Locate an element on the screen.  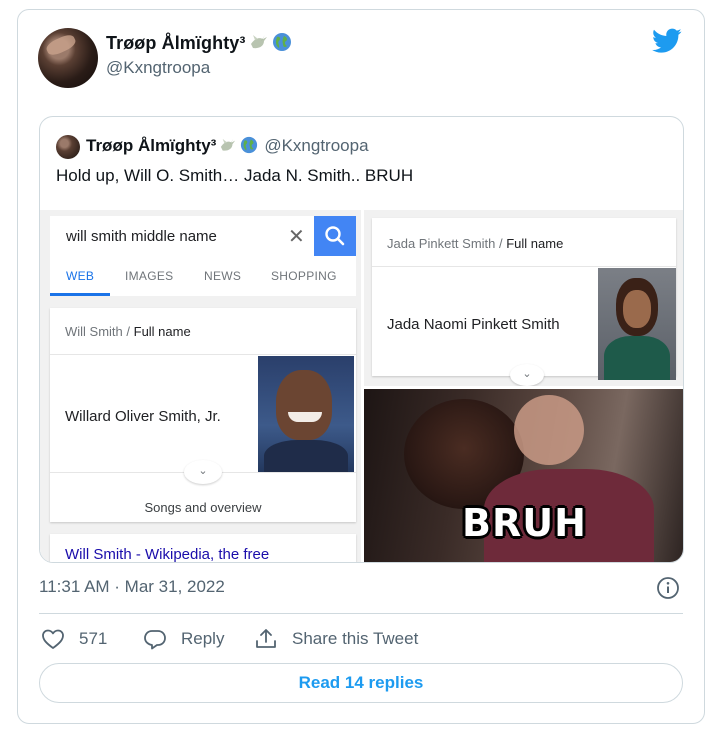
quoted-author-line: Trøøp Ålmïghty³ @Kxngtroopa is located at coordinates (227, 147).